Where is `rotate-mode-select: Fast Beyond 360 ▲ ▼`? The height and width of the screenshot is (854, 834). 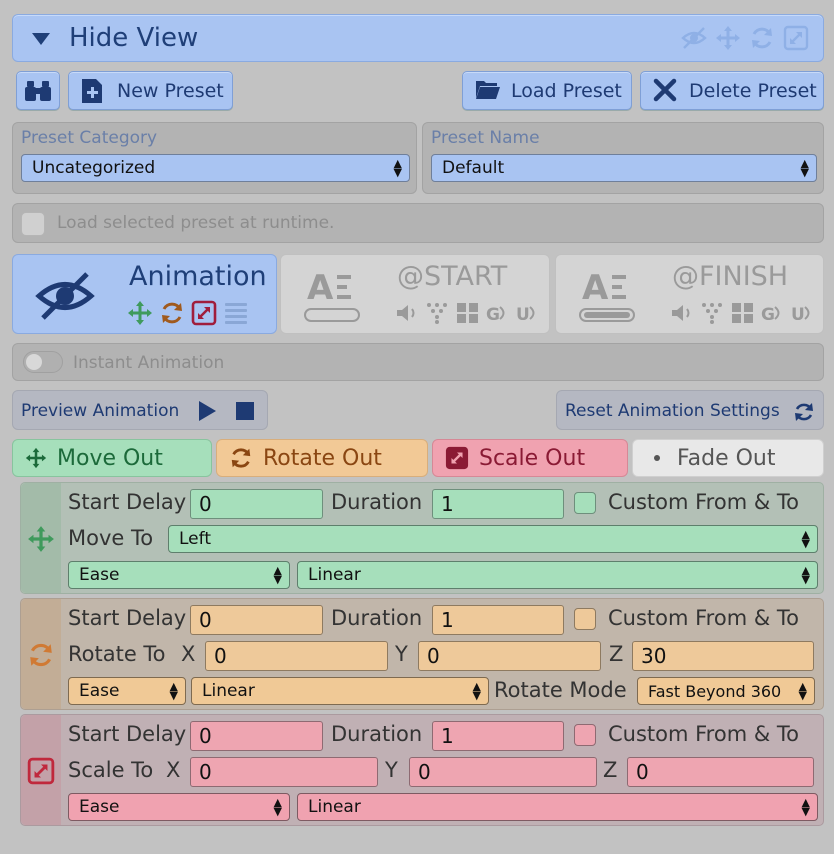
rotate-mode-select: Fast Beyond 360 ▲ ▼ is located at coordinates (726, 691).